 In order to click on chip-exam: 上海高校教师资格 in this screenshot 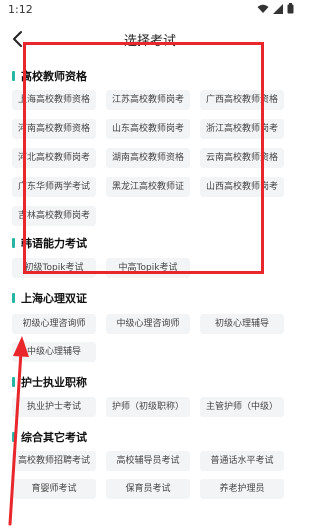, I will do `click(54, 100)`.